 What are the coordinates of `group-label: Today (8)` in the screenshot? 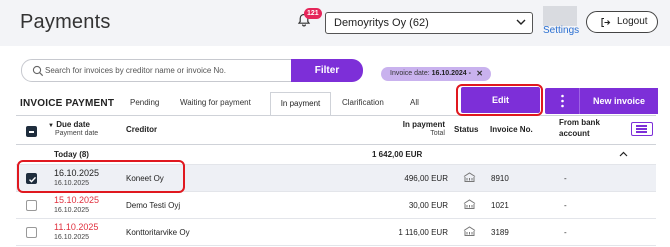 It's located at (71, 154).